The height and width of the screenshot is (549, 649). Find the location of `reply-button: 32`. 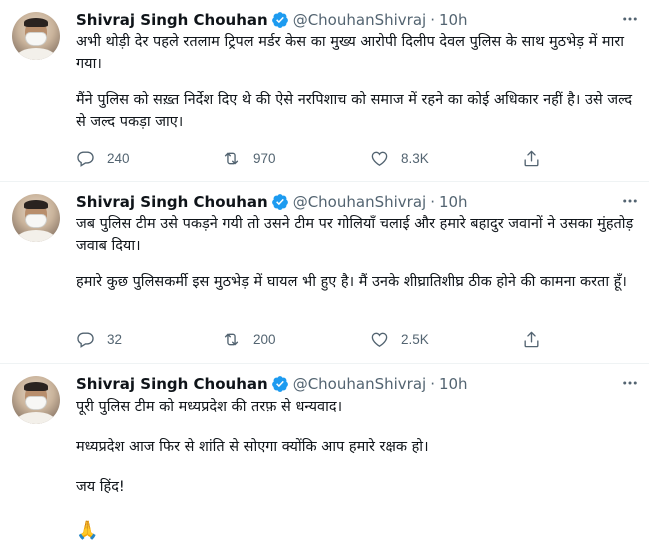

reply-button: 32 is located at coordinates (99, 339).